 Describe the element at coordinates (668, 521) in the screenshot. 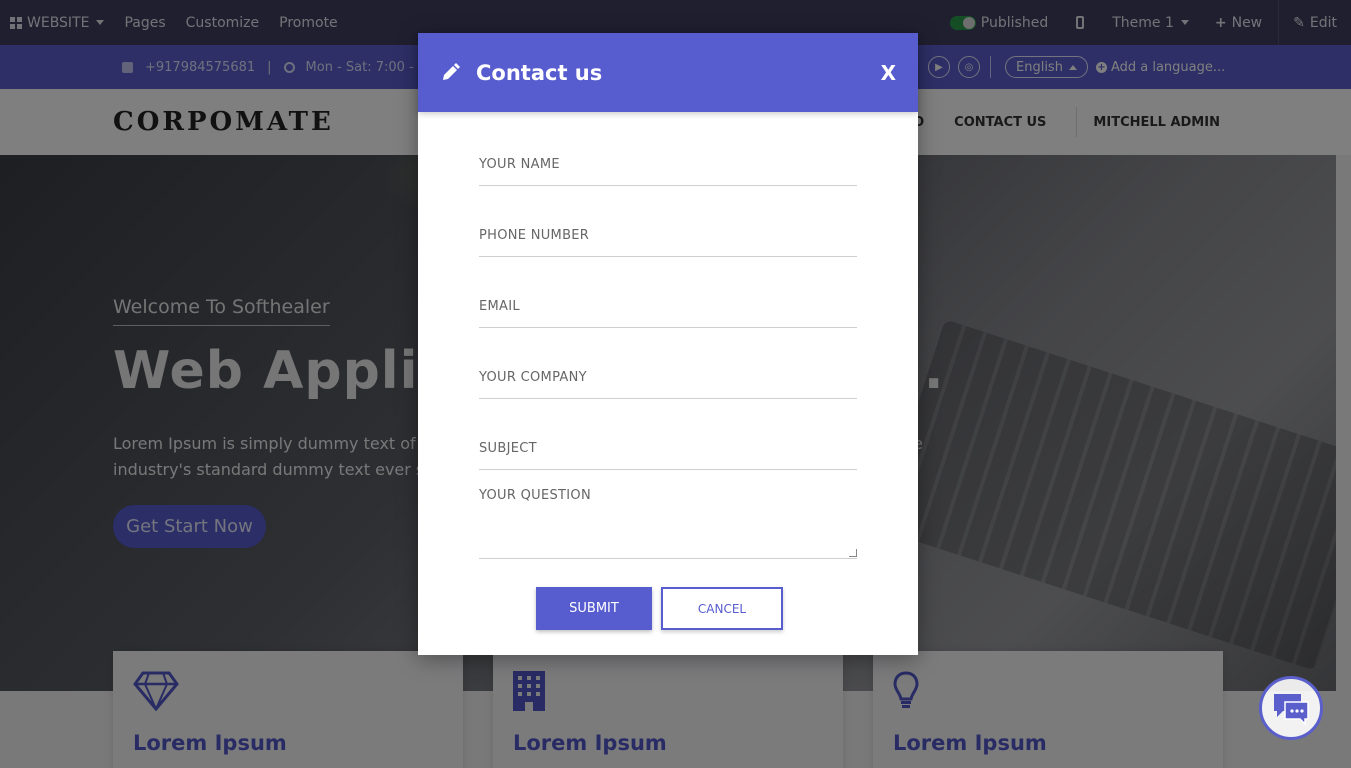

I see `question-field` at that location.